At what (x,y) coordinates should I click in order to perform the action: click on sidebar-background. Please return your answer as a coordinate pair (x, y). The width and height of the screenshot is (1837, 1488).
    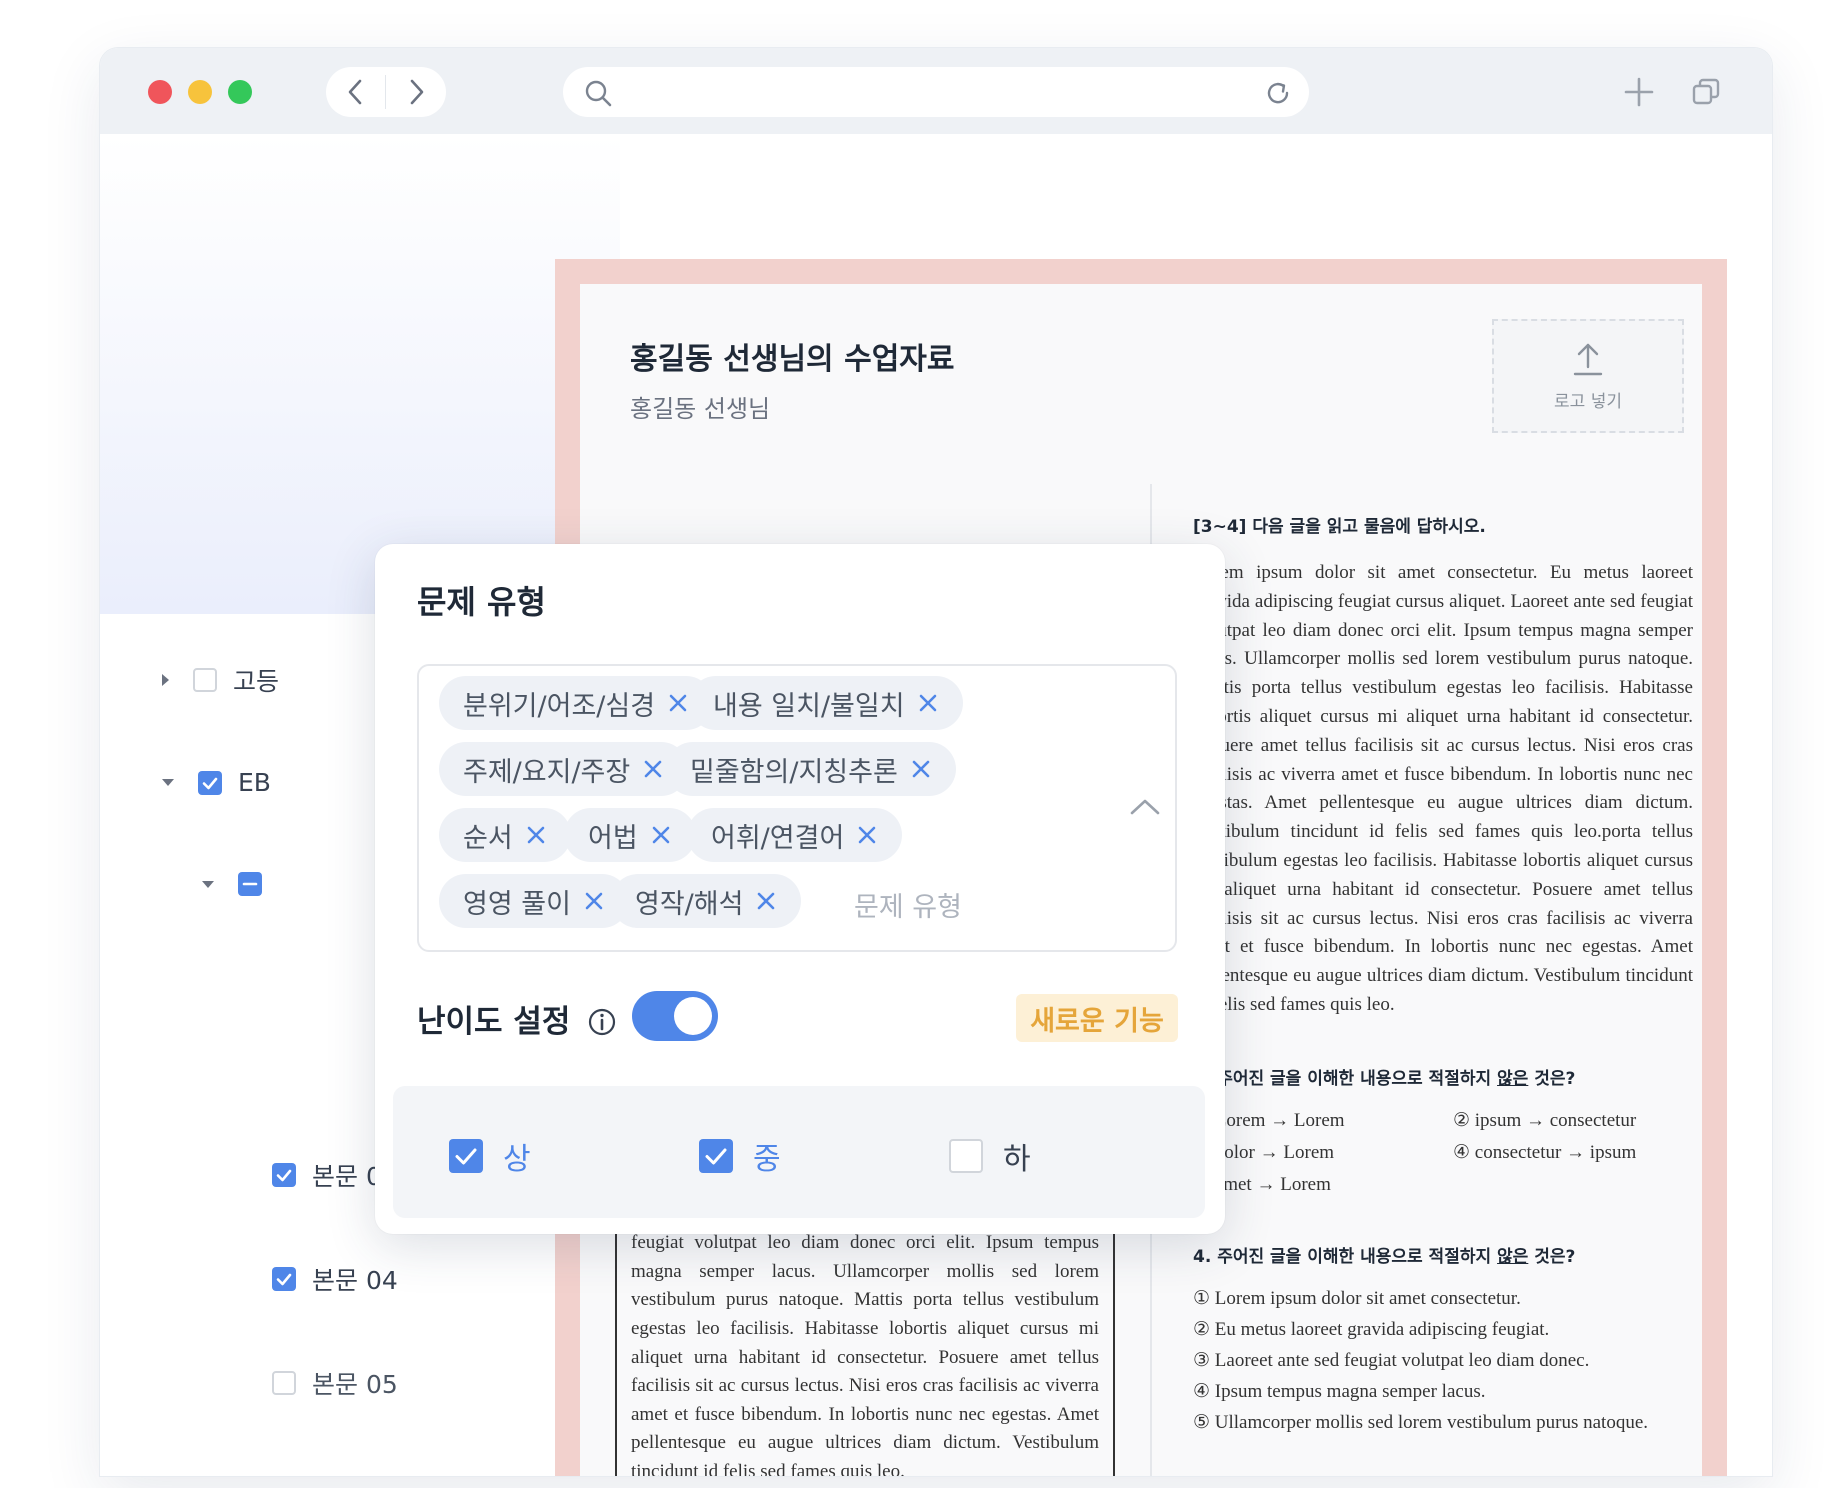
    Looking at the image, I should click on (360, 374).